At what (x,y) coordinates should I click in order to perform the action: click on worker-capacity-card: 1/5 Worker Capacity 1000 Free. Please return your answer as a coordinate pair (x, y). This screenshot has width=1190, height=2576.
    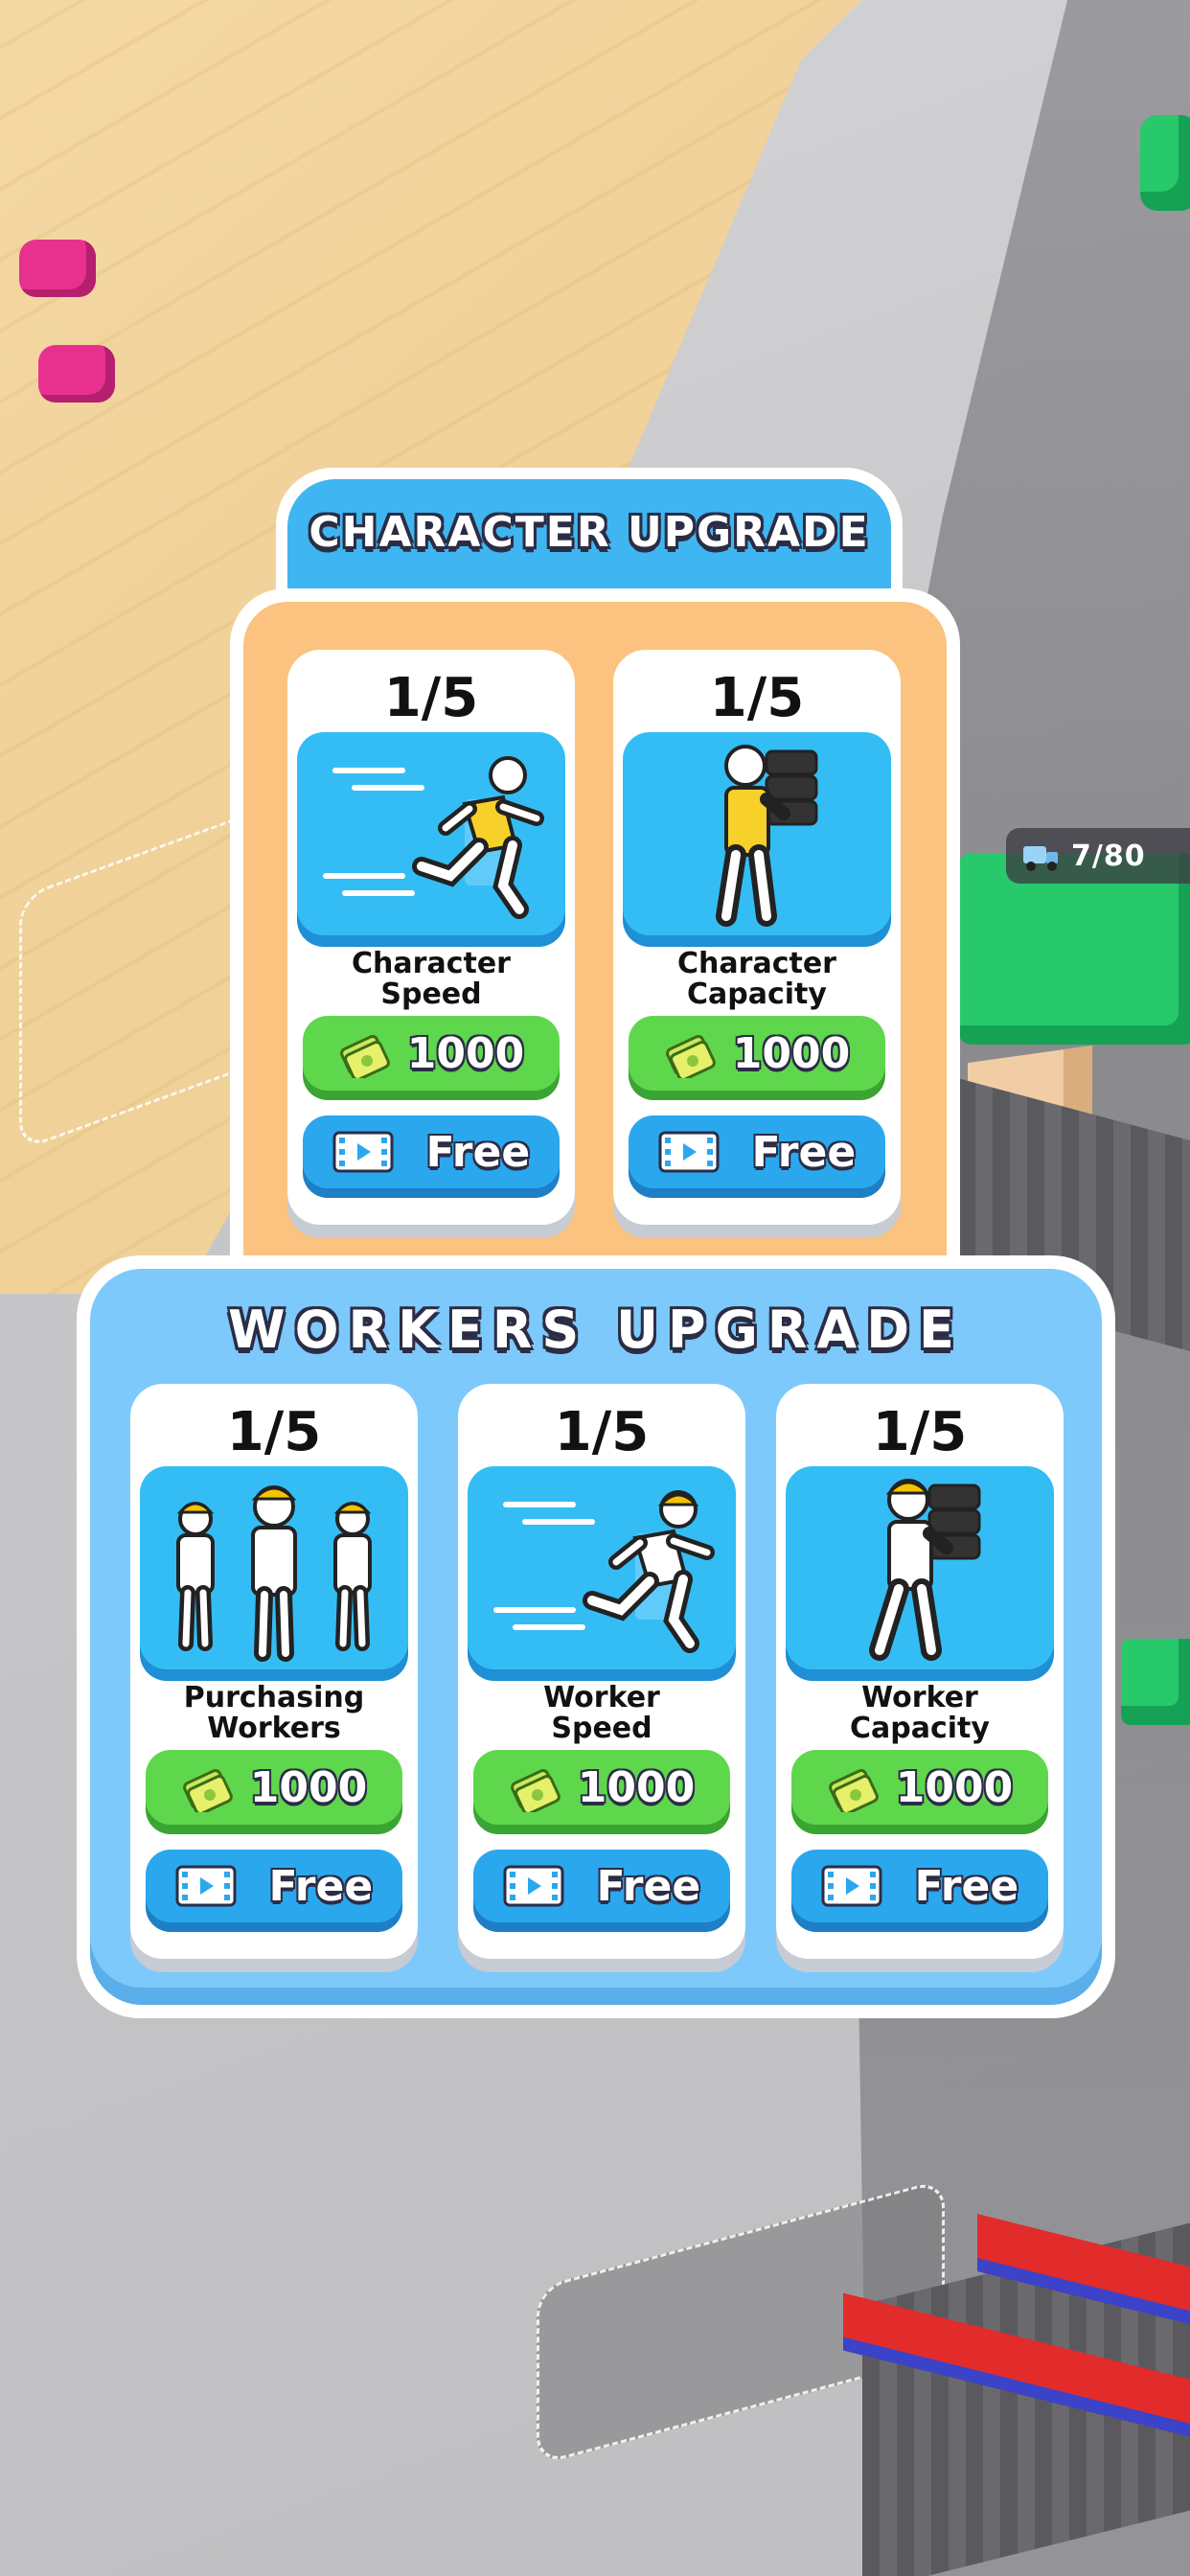
    Looking at the image, I should click on (920, 1671).